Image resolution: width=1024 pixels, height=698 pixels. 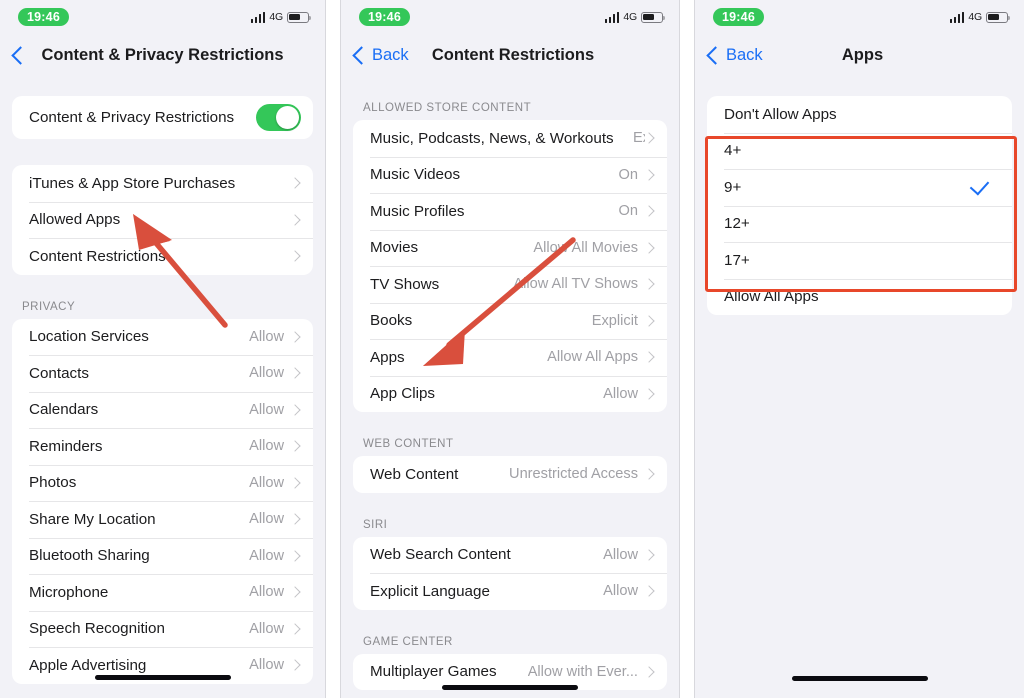 I want to click on section-header-game-center: GAME CENTER, so click(x=408, y=641).